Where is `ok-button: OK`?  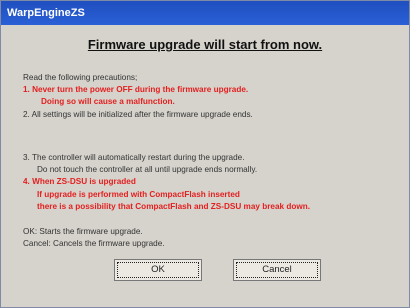
ok-button: OK is located at coordinates (158, 270).